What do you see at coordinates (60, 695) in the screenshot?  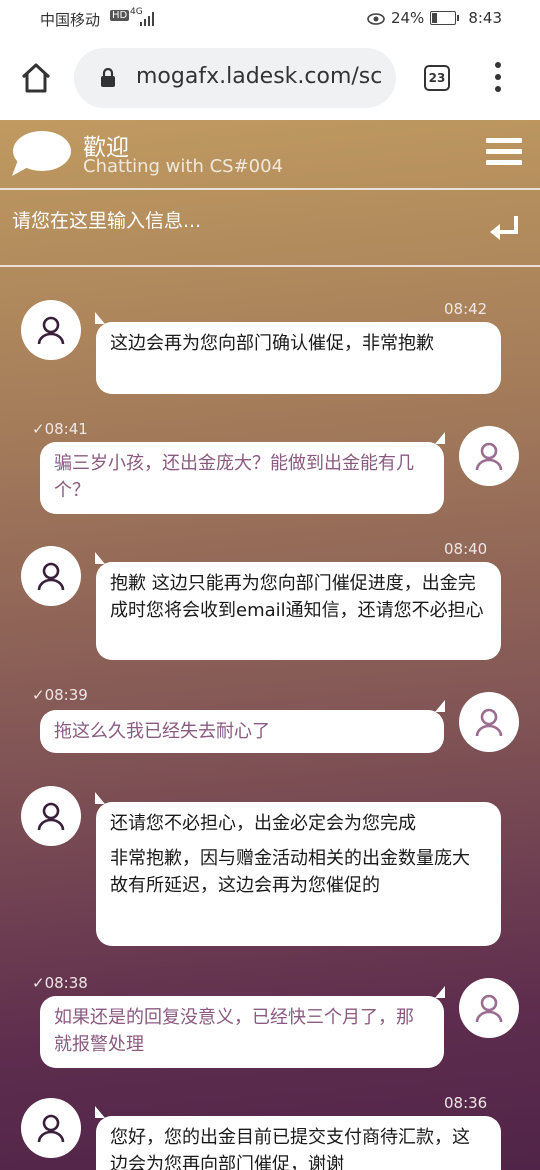 I see `message-timestamp: ✓08:39` at bounding box center [60, 695].